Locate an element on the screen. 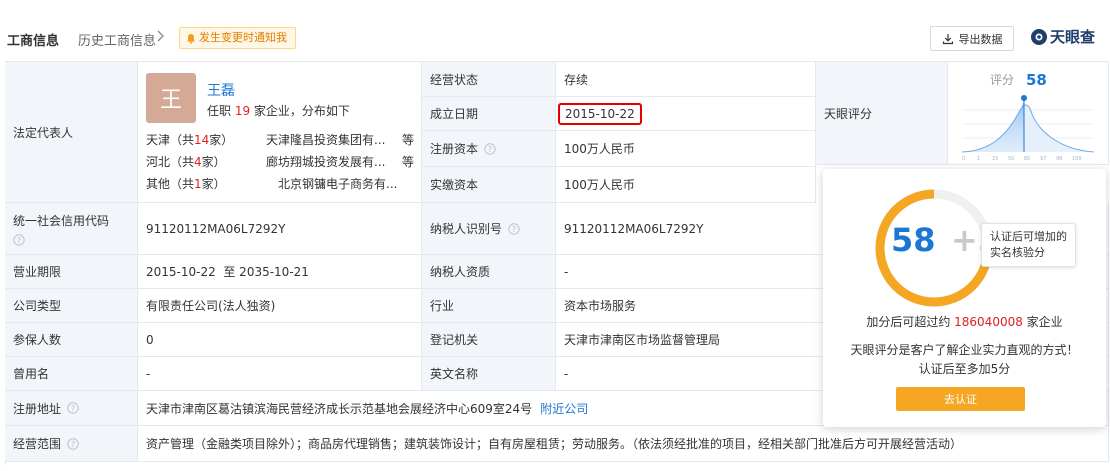 This screenshot has width=1110, height=471. nearby-companies-link: 附近公司 is located at coordinates (564, 408).